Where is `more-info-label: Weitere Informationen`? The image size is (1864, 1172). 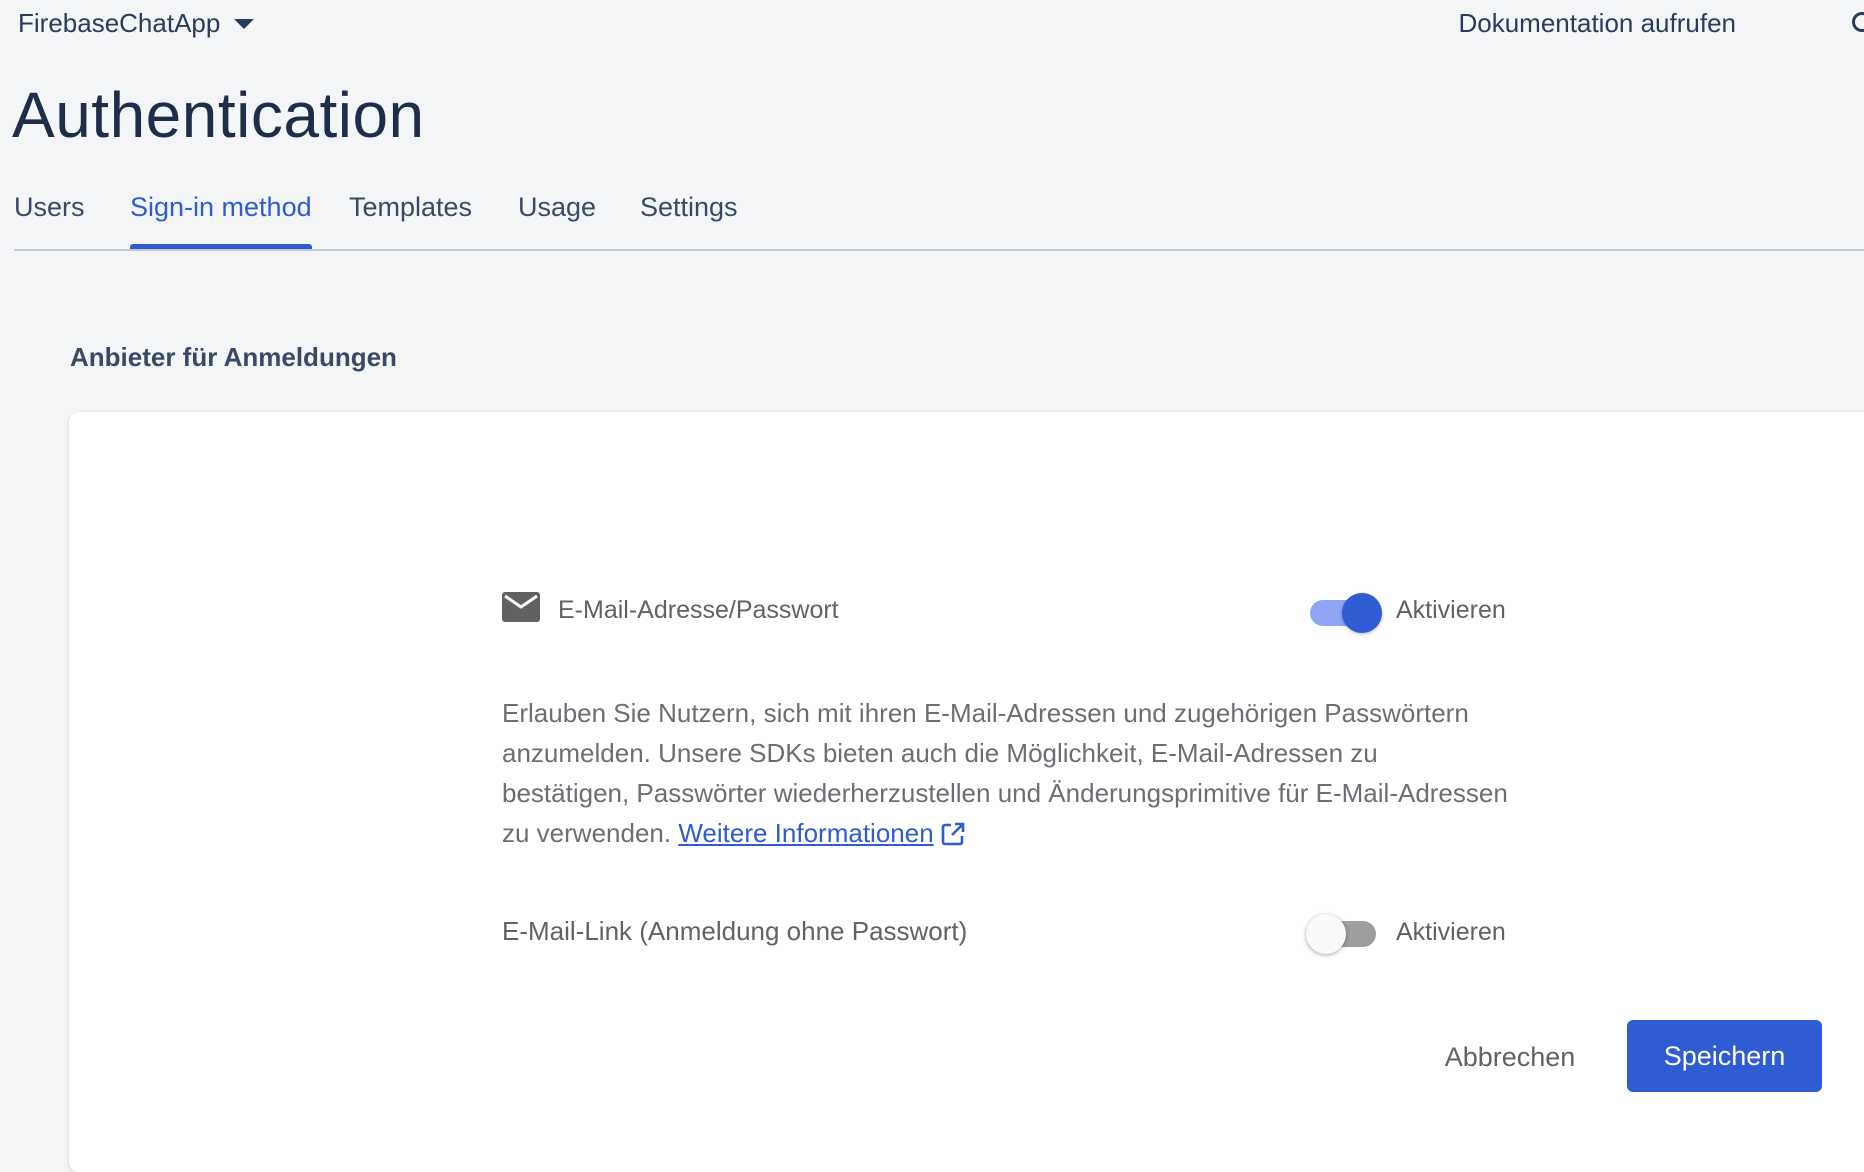 more-info-label: Weitere Informationen is located at coordinates (806, 833).